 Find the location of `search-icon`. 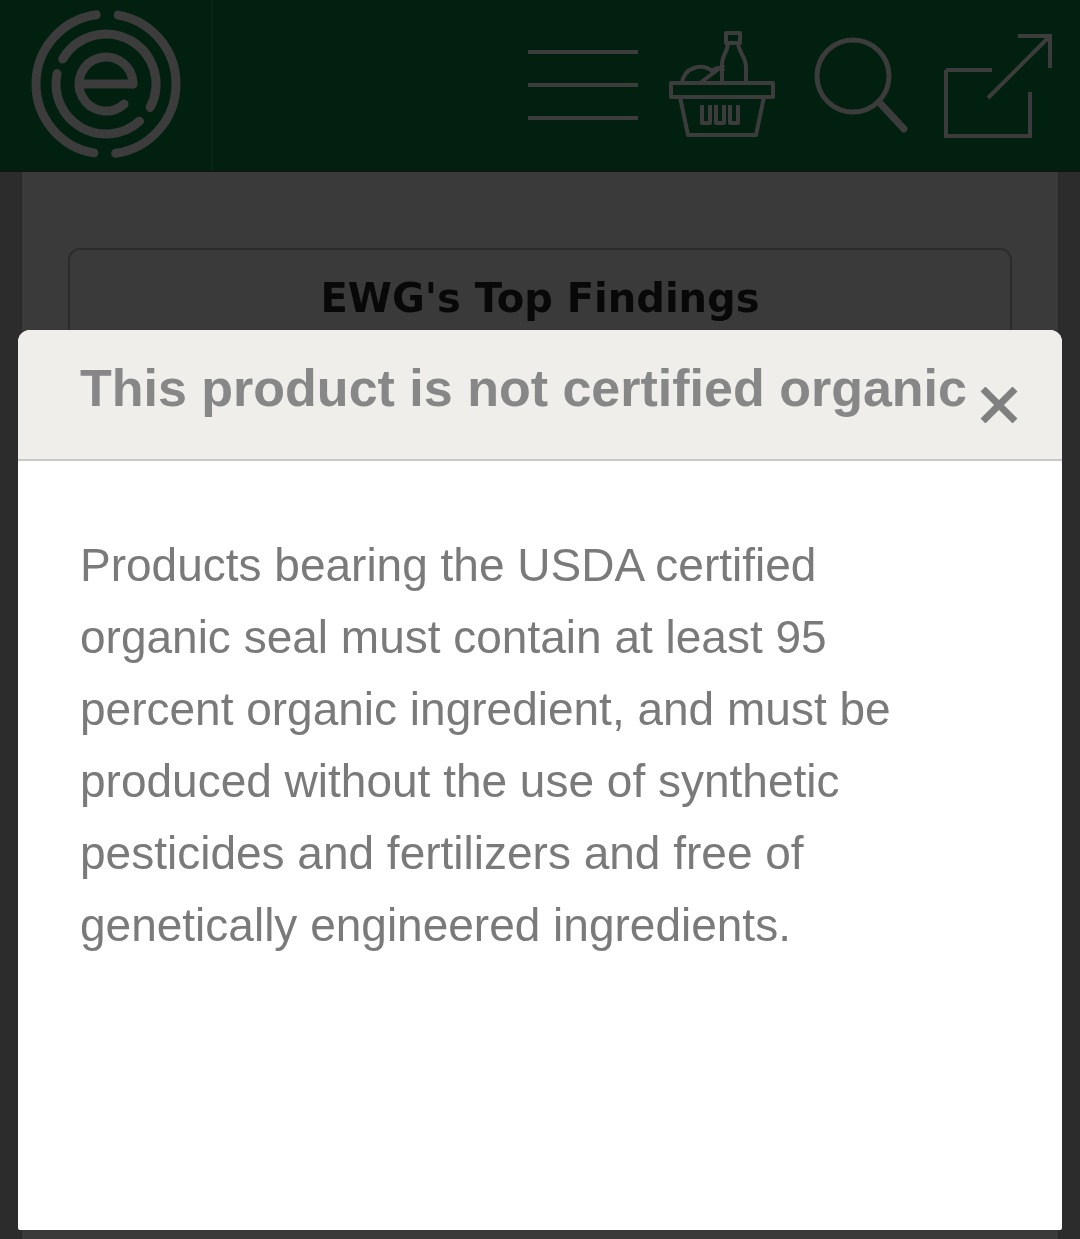

search-icon is located at coordinates (861, 85).